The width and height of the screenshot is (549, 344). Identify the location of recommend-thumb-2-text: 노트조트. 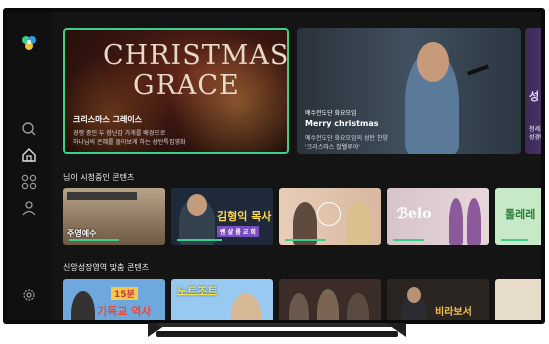
(197, 291).